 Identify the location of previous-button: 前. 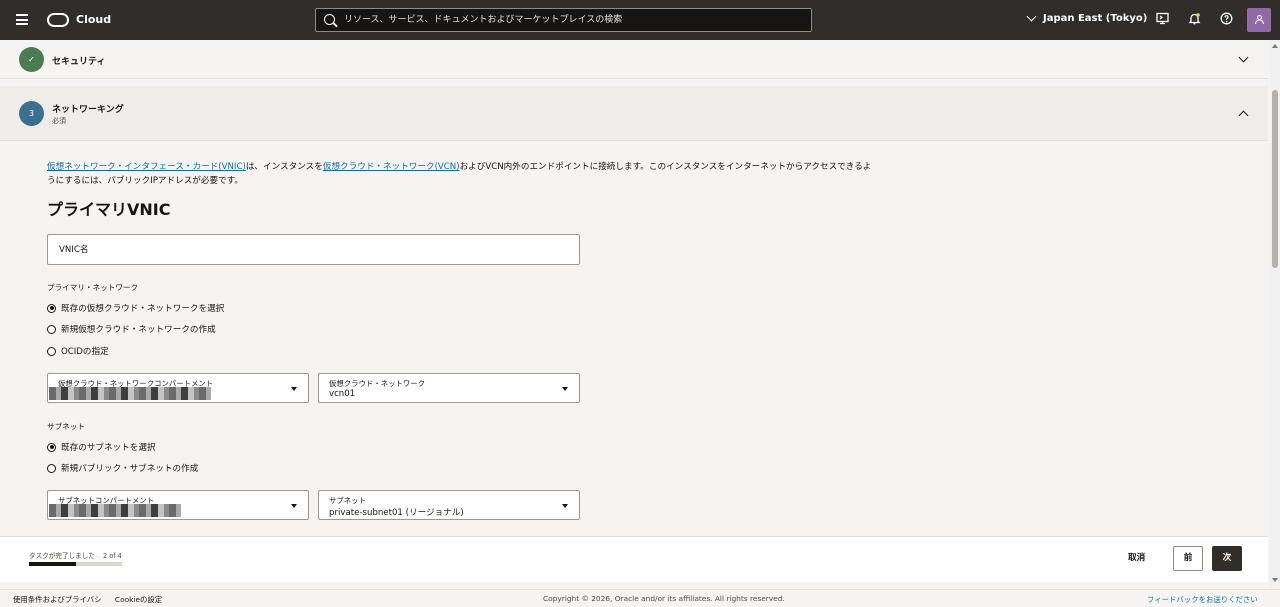
(1188, 558).